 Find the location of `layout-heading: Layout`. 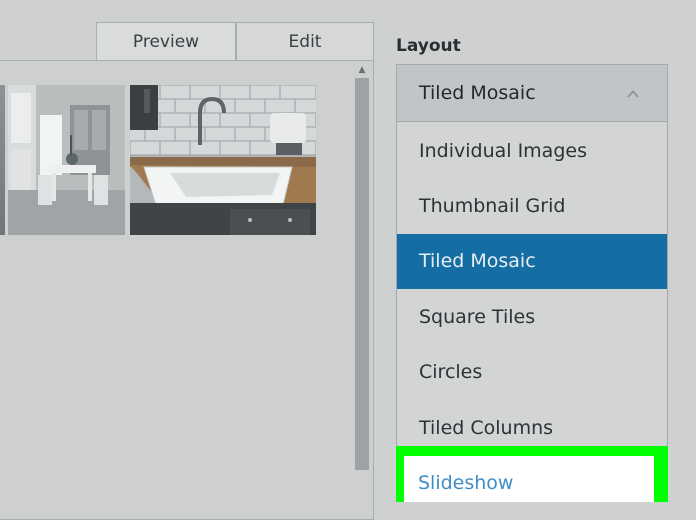

layout-heading: Layout is located at coordinates (428, 46).